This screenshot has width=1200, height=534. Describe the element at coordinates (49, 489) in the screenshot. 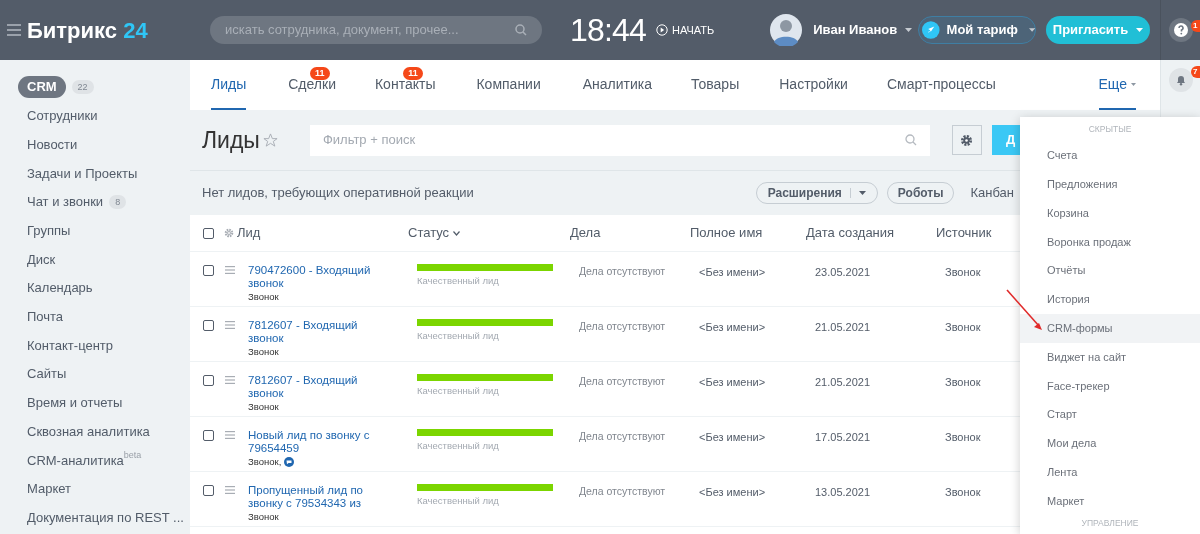

I see `sidebar-item: Маркет` at that location.